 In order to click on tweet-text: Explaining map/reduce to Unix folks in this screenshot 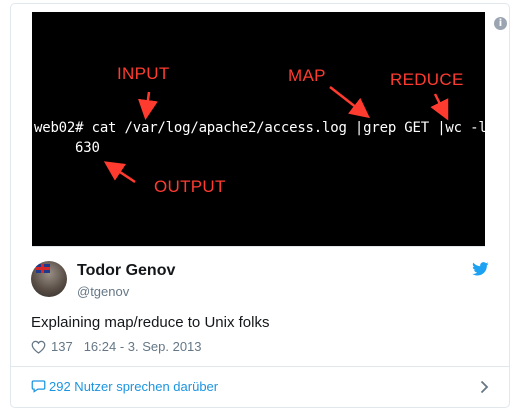, I will do `click(150, 322)`.